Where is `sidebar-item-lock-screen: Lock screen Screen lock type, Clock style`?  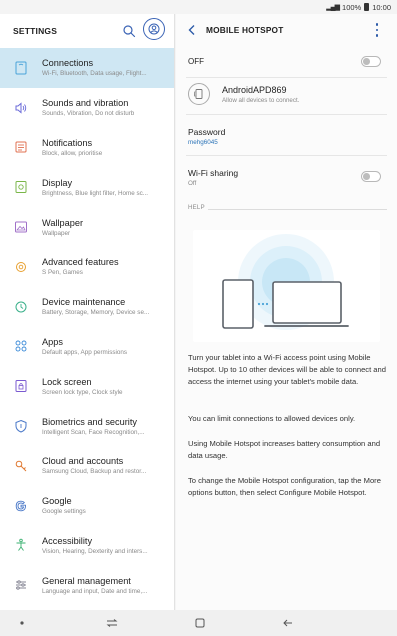
sidebar-item-lock-screen: Lock screen Screen lock type, Clock style is located at coordinates (87, 386).